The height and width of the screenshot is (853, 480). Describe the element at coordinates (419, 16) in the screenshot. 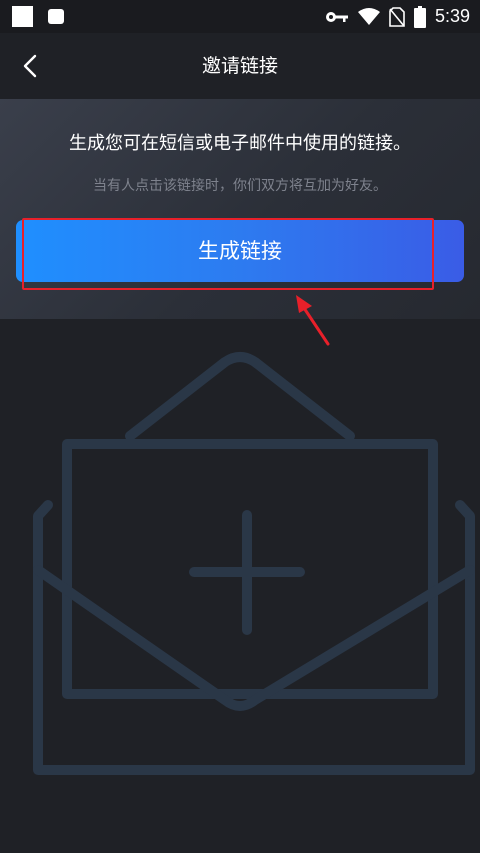

I see `battery-icon` at that location.